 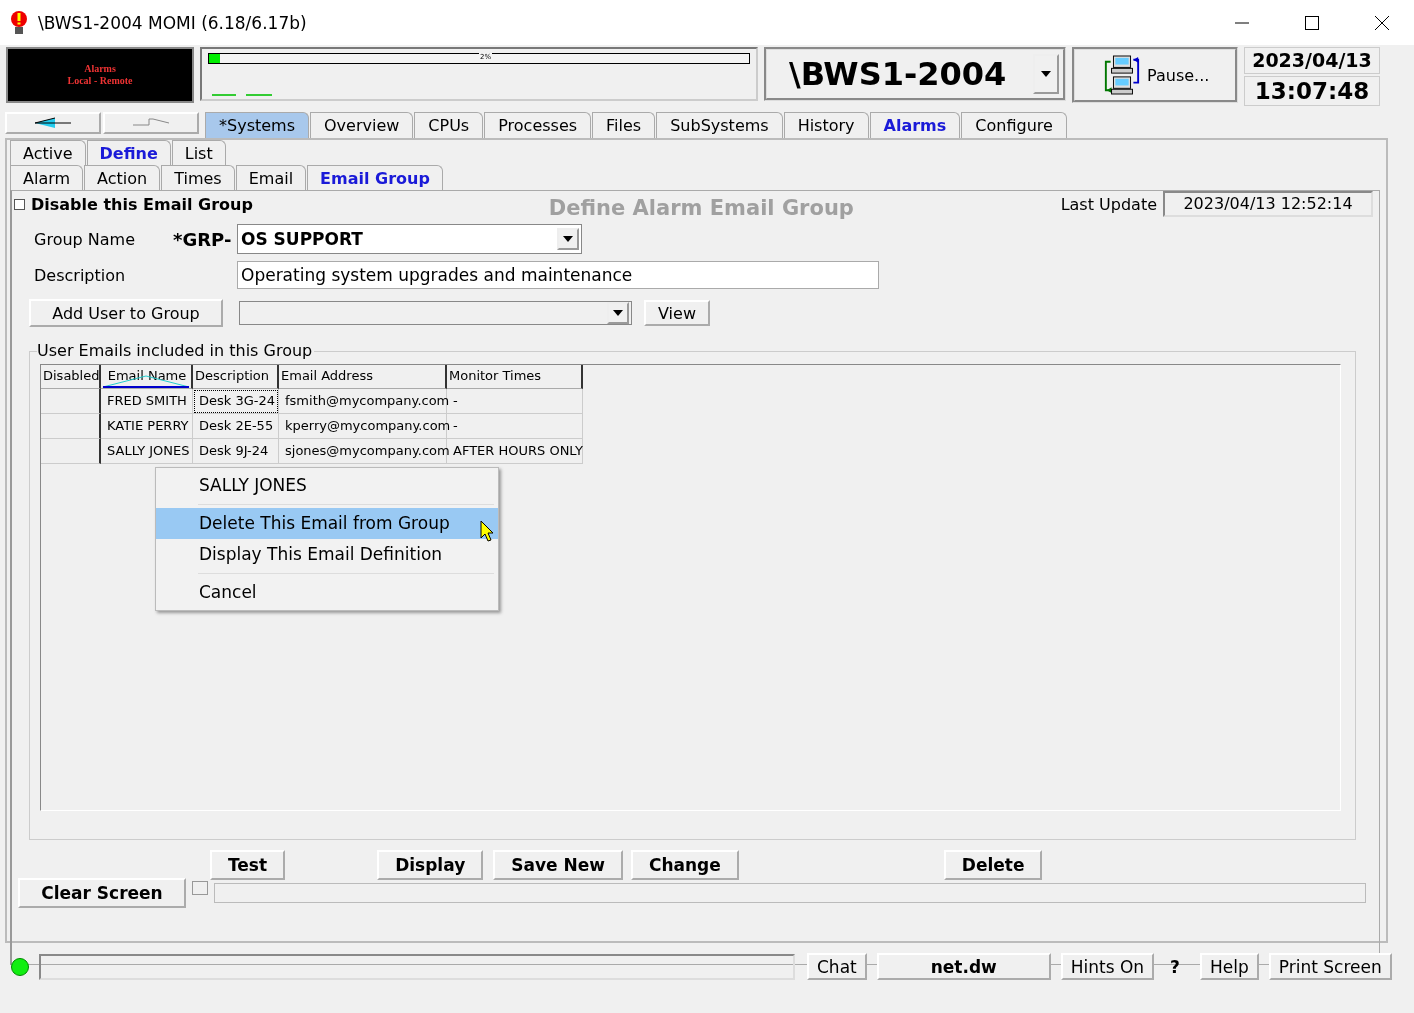 What do you see at coordinates (253, 485) in the screenshot?
I see `menu-header: SALLY JONES` at bounding box center [253, 485].